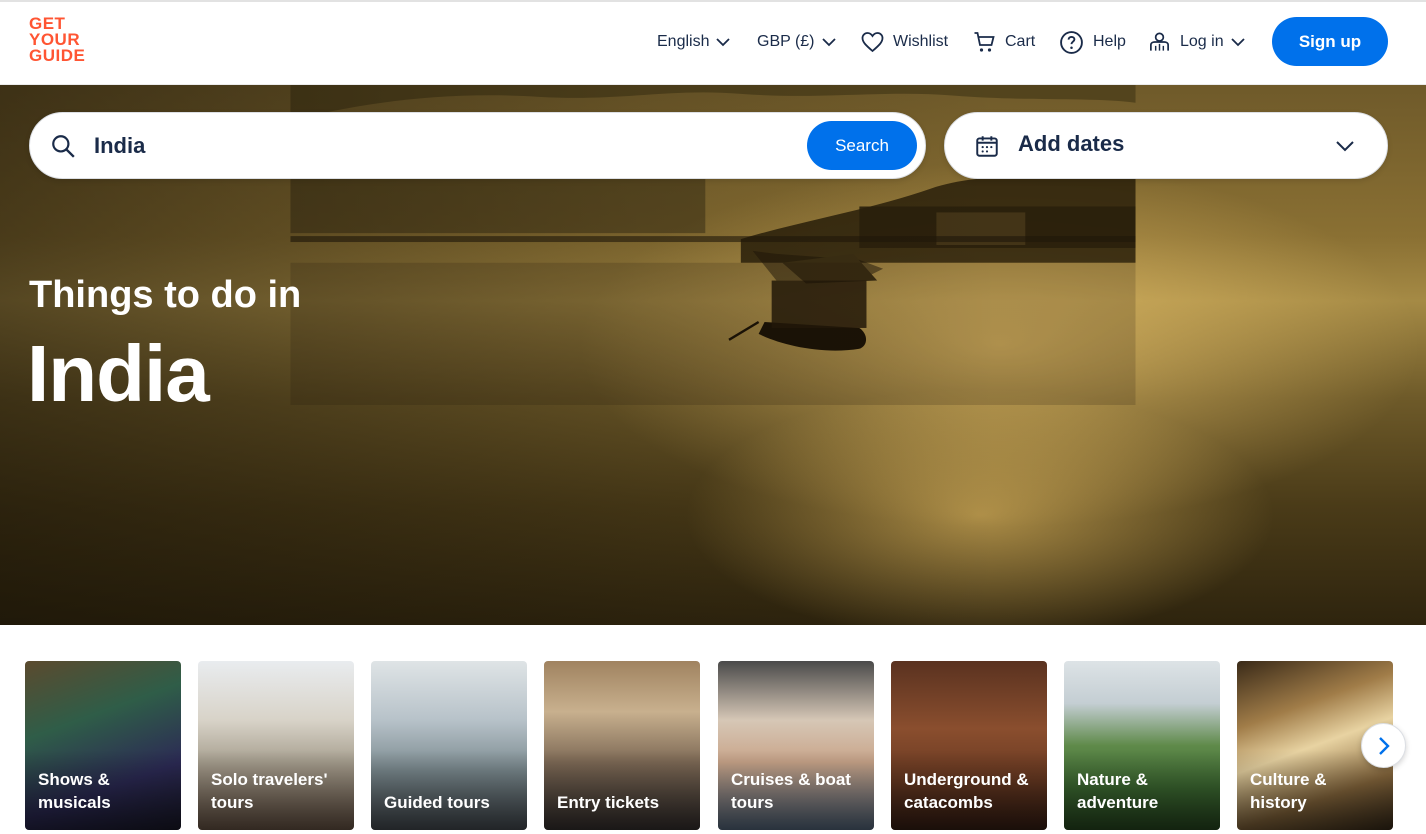 The image size is (1426, 834). What do you see at coordinates (987, 146) in the screenshot?
I see `calendar-icon` at bounding box center [987, 146].